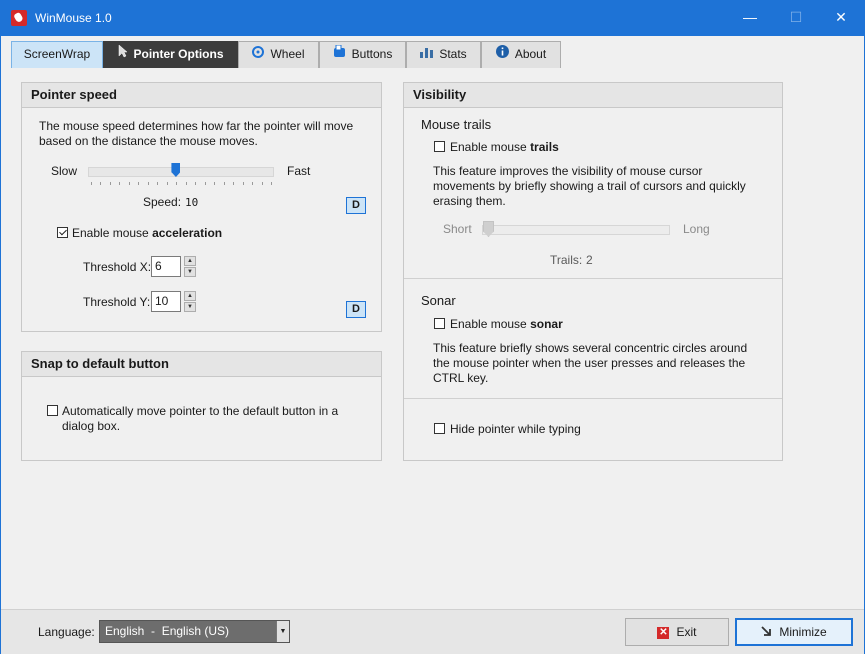 The height and width of the screenshot is (654, 865). I want to click on tab-label: Stats, so click(453, 54).